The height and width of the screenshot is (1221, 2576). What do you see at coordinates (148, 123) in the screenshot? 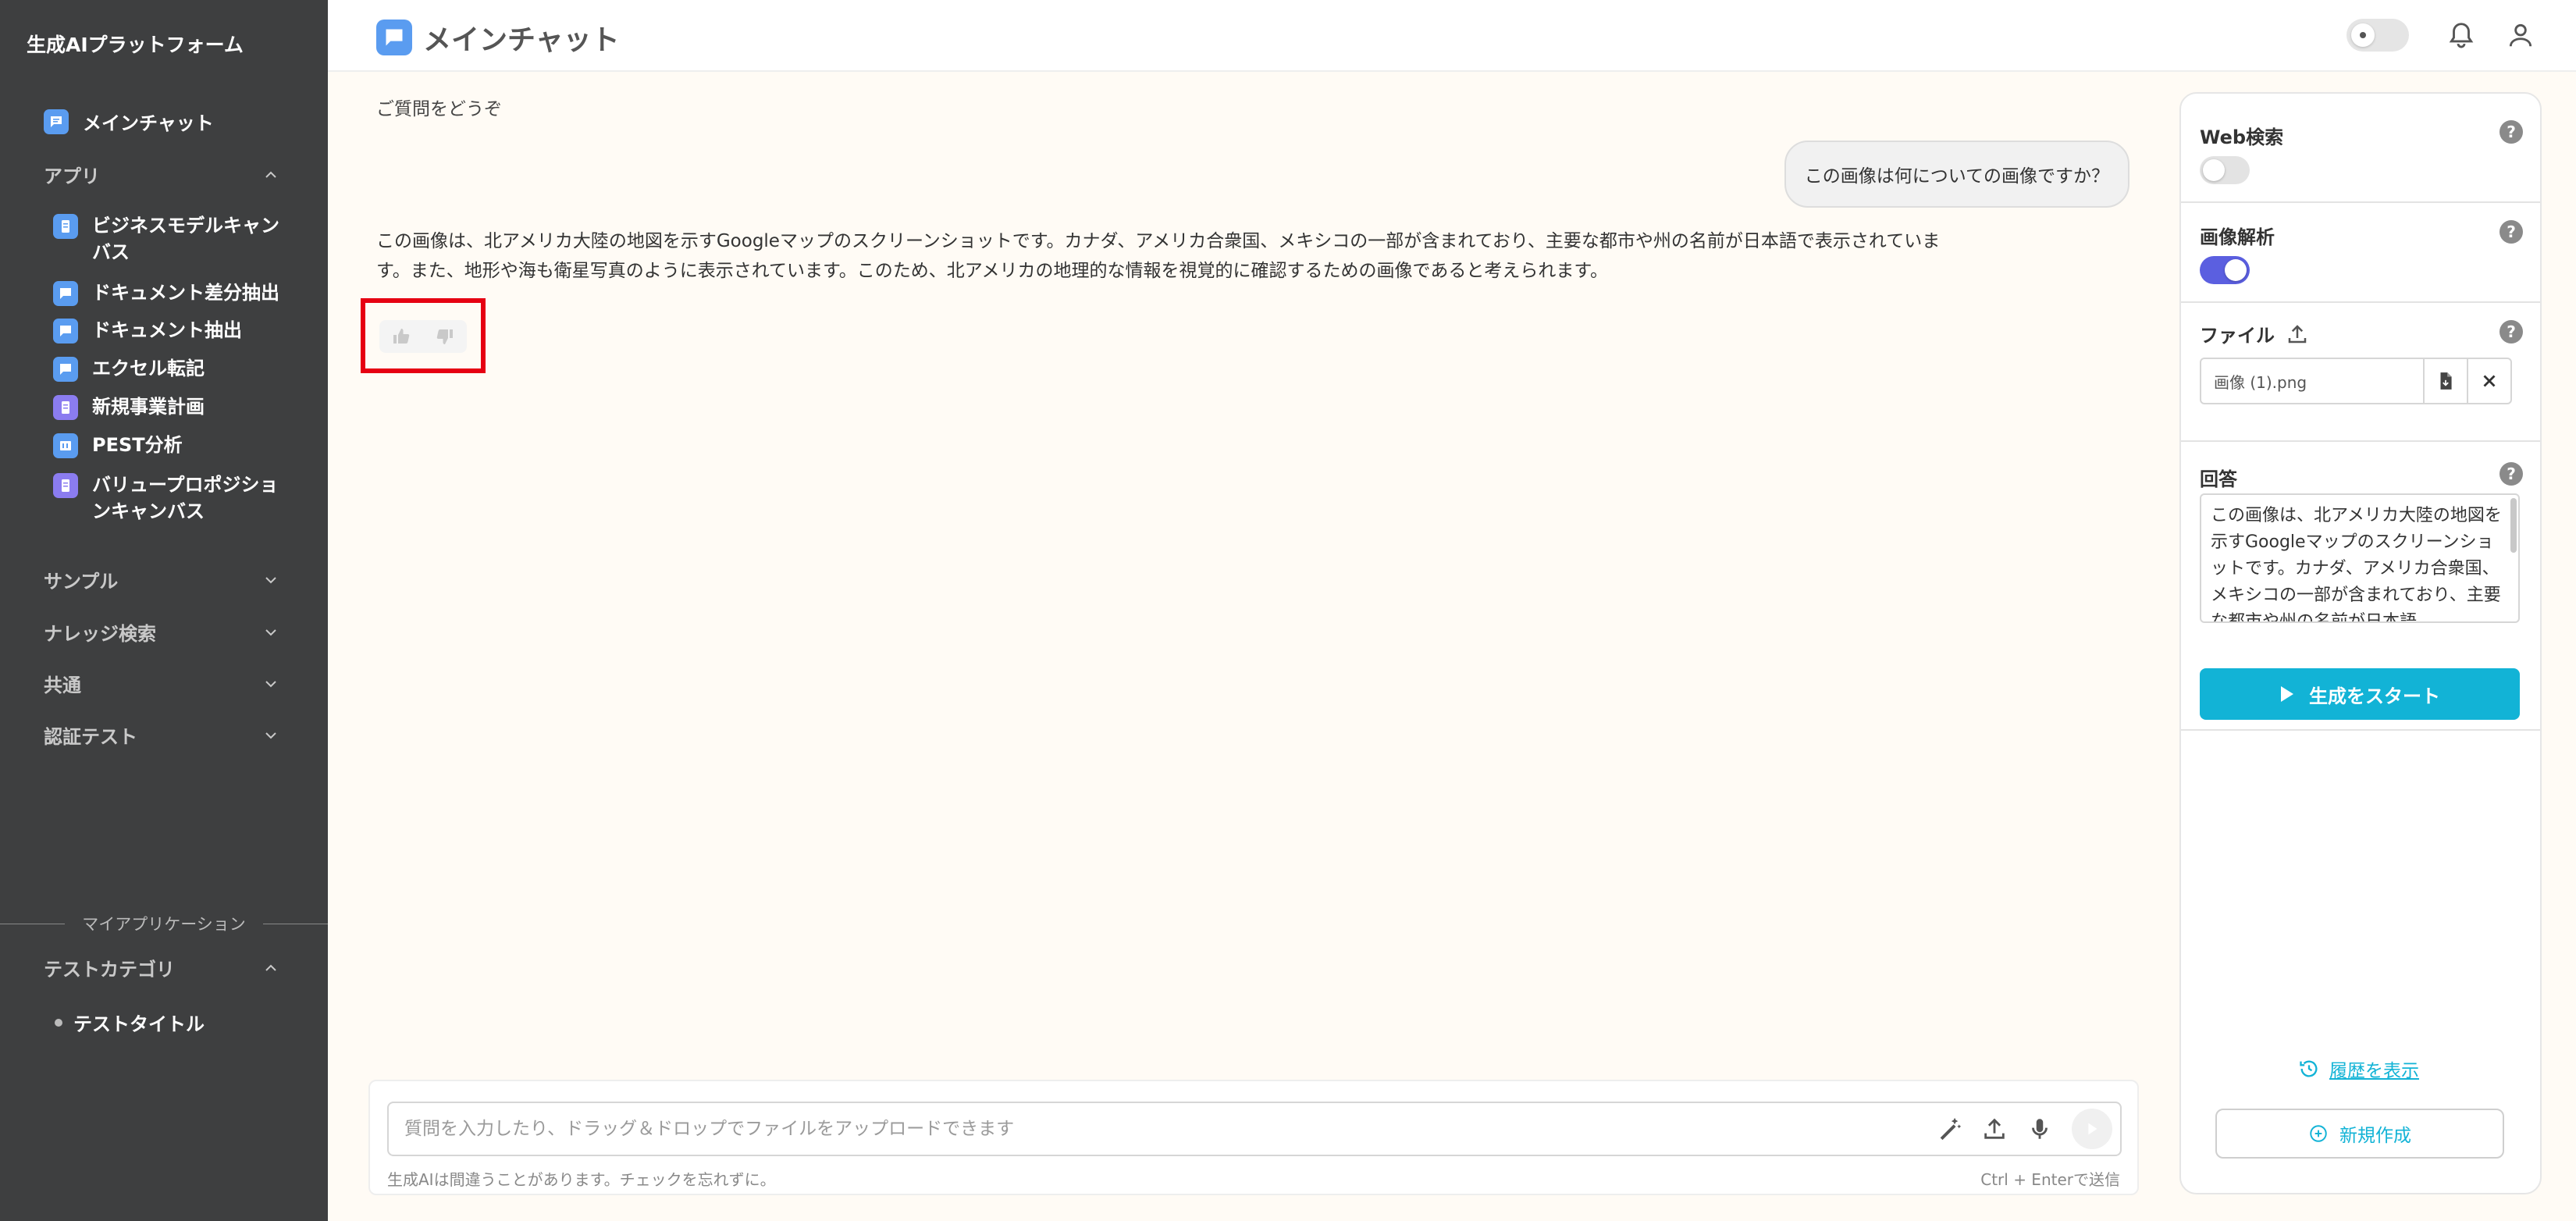
I see `sidebar-item-label: メインチャット` at bounding box center [148, 123].